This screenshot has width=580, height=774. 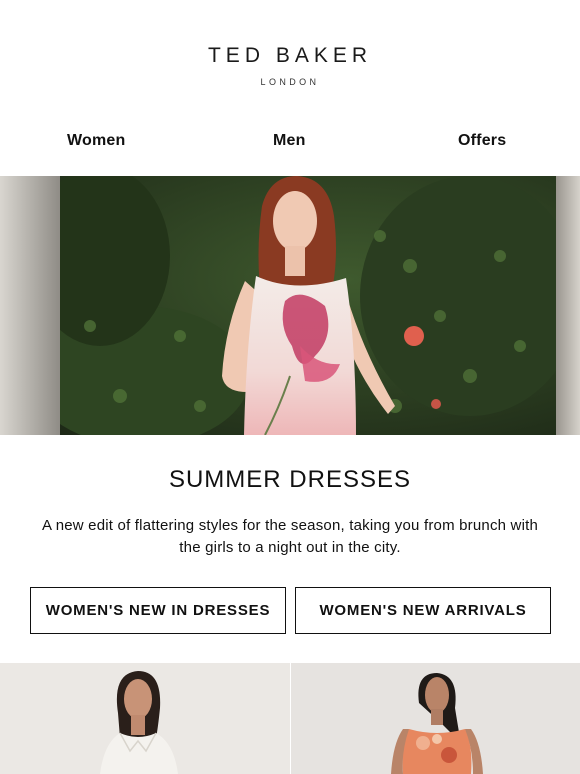 I want to click on product-card-white-dress, so click(x=145, y=718).